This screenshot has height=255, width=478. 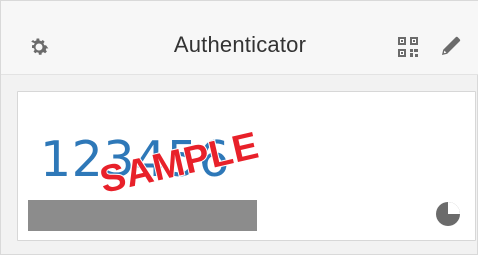 I want to click on redacted-issuer-bar, so click(x=142, y=215).